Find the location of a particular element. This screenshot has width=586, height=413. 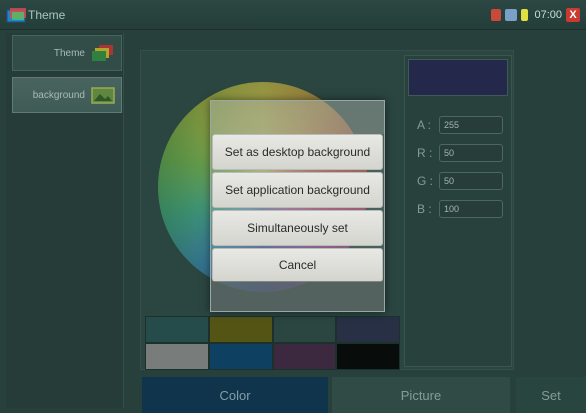

battery-icon is located at coordinates (496, 15).